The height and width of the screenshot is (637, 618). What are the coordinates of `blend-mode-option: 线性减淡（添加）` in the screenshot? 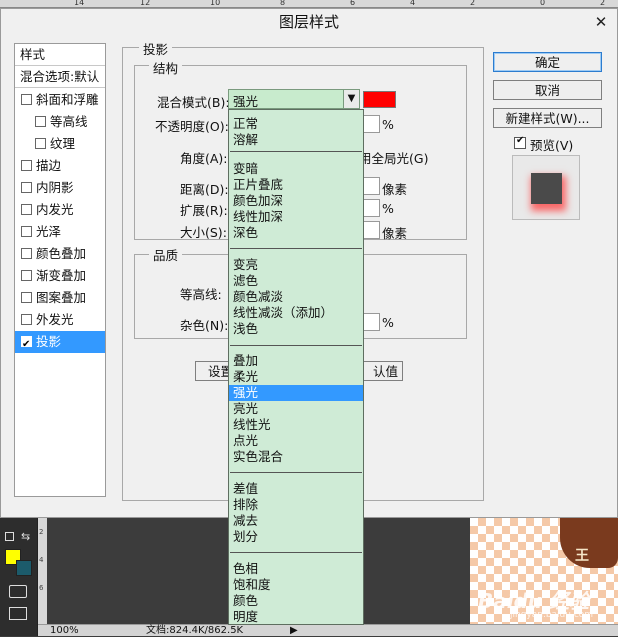 It's located at (296, 313).